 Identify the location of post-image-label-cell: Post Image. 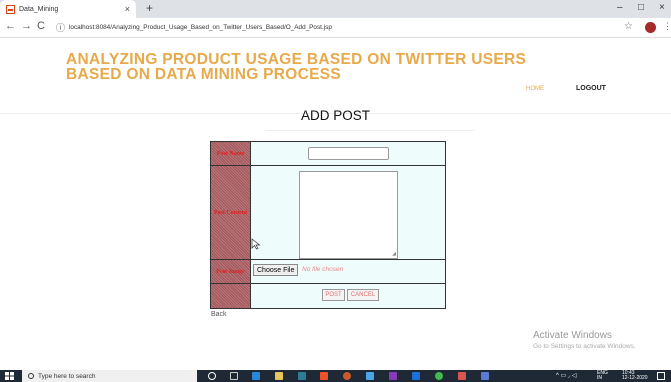
(231, 272).